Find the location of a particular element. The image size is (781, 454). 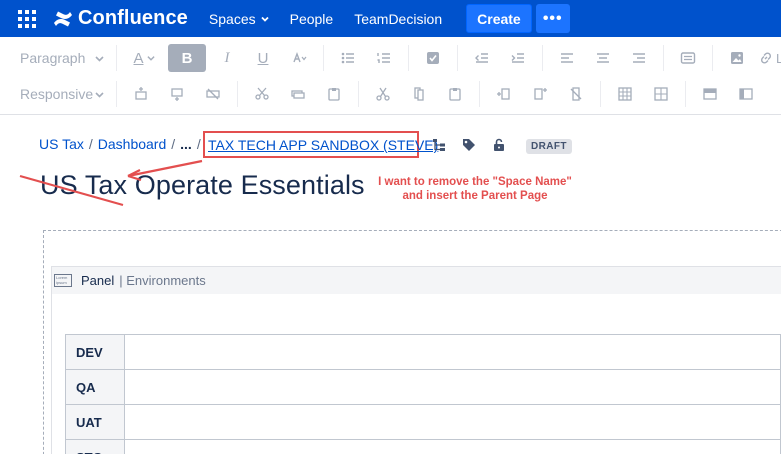

table-cell-label: QA is located at coordinates (95, 387).